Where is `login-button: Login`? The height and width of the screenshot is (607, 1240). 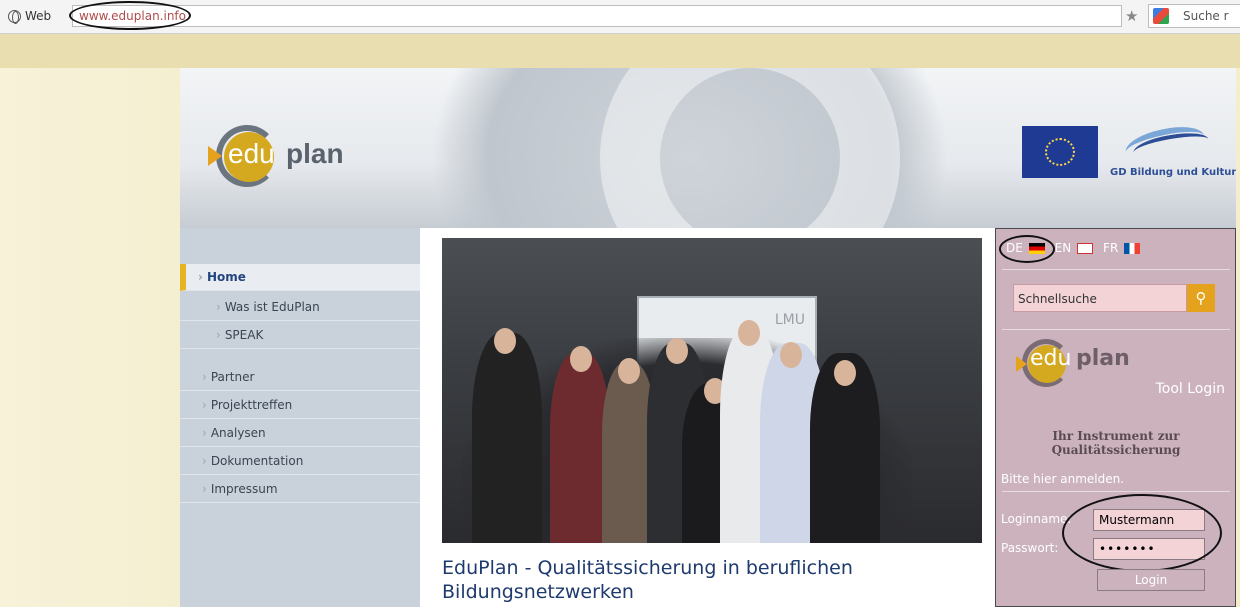 login-button: Login is located at coordinates (1151, 580).